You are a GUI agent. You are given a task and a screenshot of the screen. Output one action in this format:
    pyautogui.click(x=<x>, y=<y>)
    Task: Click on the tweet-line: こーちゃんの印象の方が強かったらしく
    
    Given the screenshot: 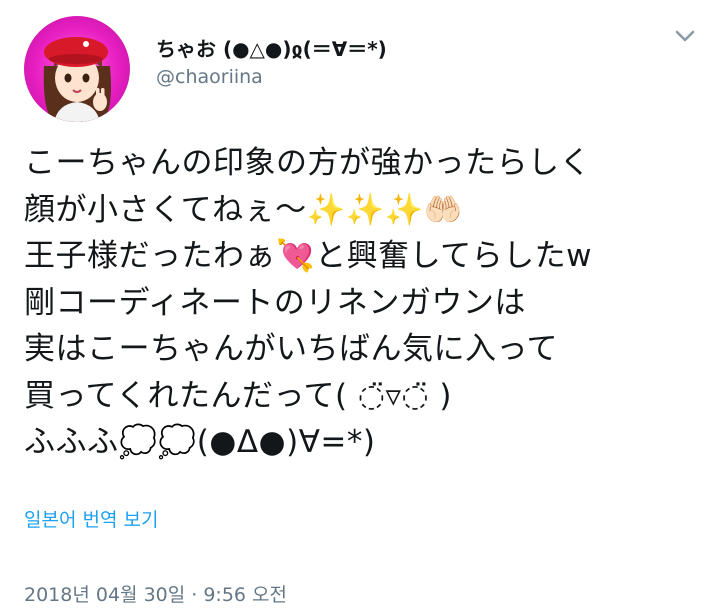 What is the action you would take?
    pyautogui.click(x=307, y=163)
    